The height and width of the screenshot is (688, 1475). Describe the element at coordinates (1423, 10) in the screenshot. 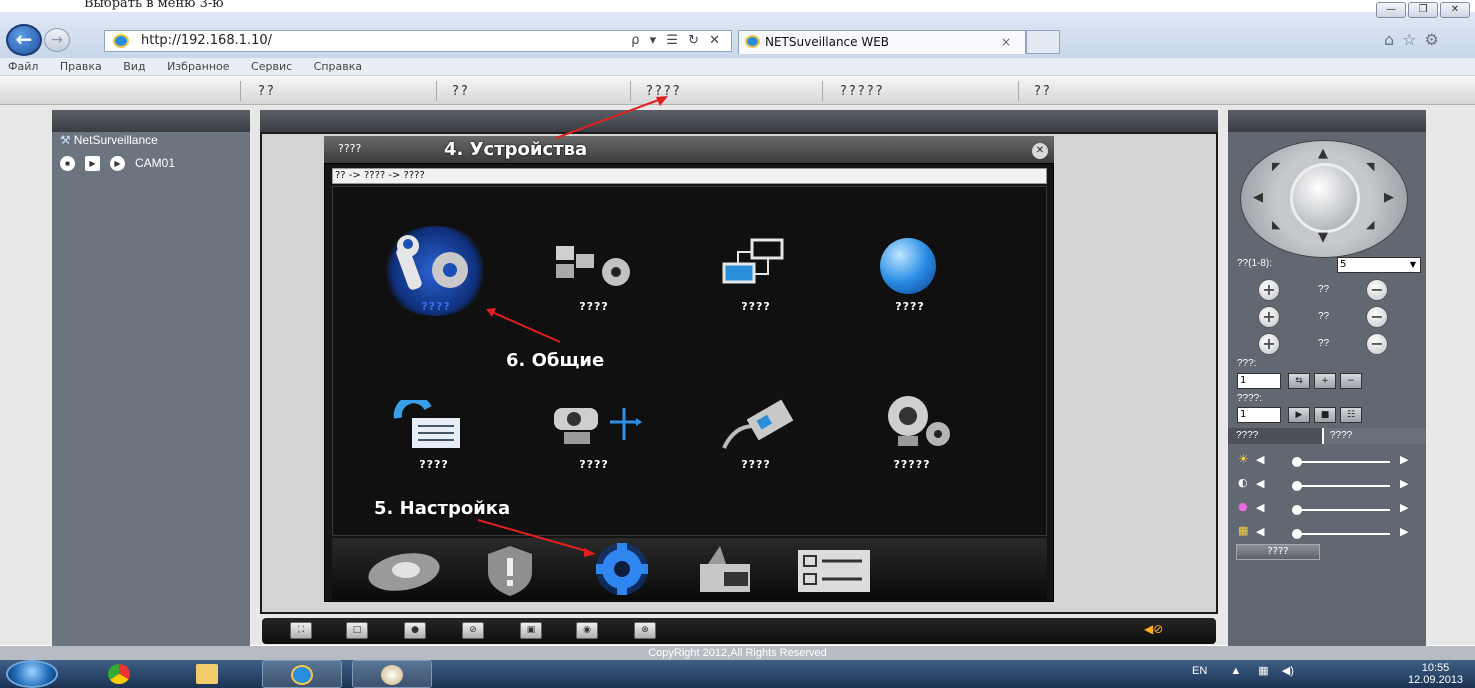

I see `maximize-button: ❐` at that location.